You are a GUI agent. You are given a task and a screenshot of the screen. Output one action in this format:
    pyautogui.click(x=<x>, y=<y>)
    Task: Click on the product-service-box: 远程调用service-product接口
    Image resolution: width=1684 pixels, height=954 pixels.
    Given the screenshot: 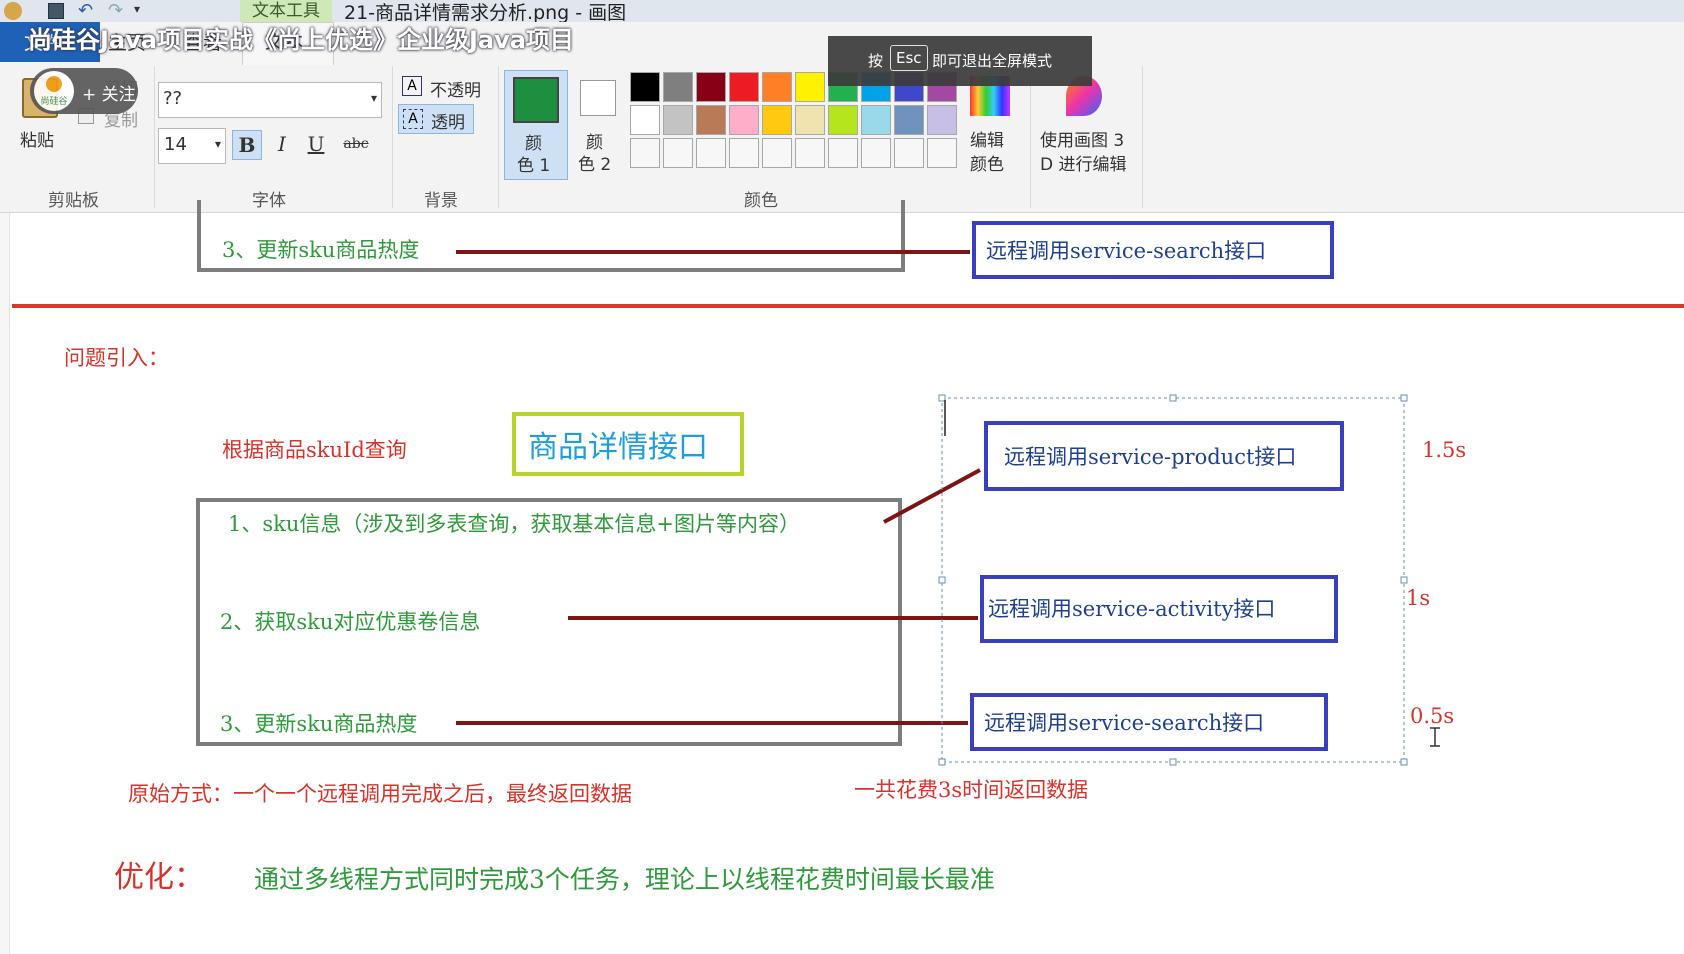 What is the action you would take?
    pyautogui.click(x=1164, y=456)
    